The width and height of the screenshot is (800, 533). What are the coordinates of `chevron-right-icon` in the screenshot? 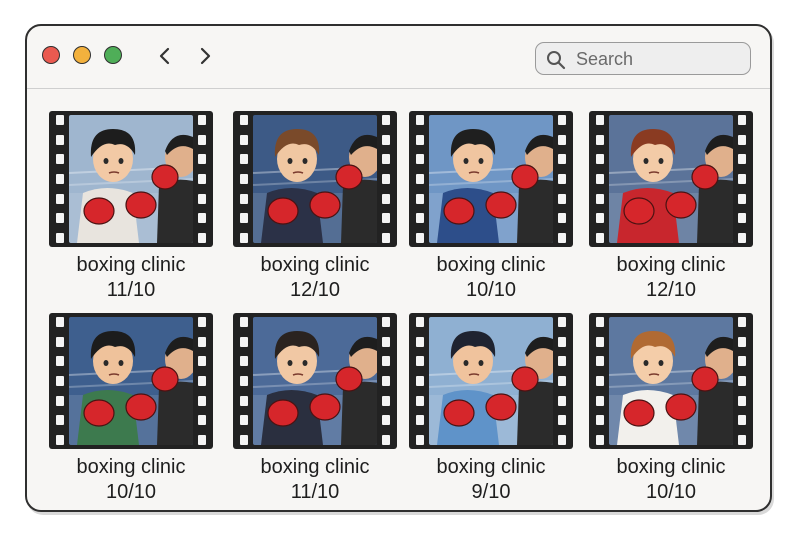 It's located at (205, 56).